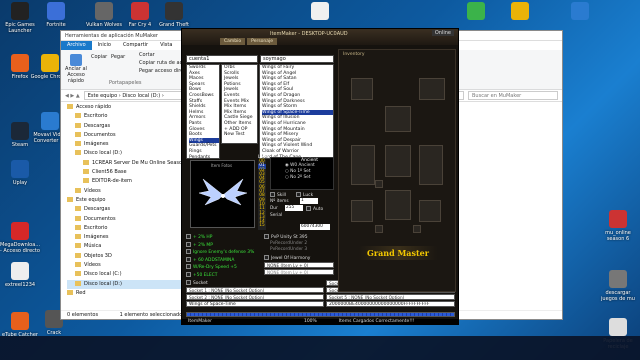 The image size is (640, 360). What do you see at coordinates (223, 267) in the screenshot?
I see `excellent-option-checkbox: W/Re-Dry Speed +5` at bounding box center [223, 267].